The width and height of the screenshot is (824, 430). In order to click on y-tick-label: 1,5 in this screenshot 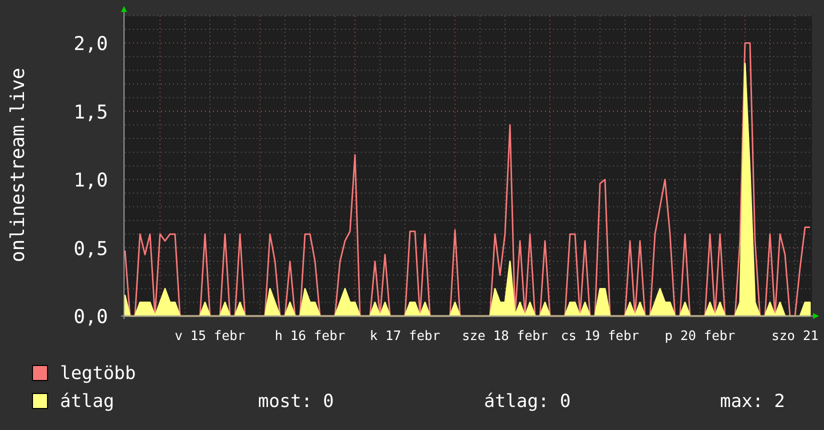, I will do `click(91, 112)`.